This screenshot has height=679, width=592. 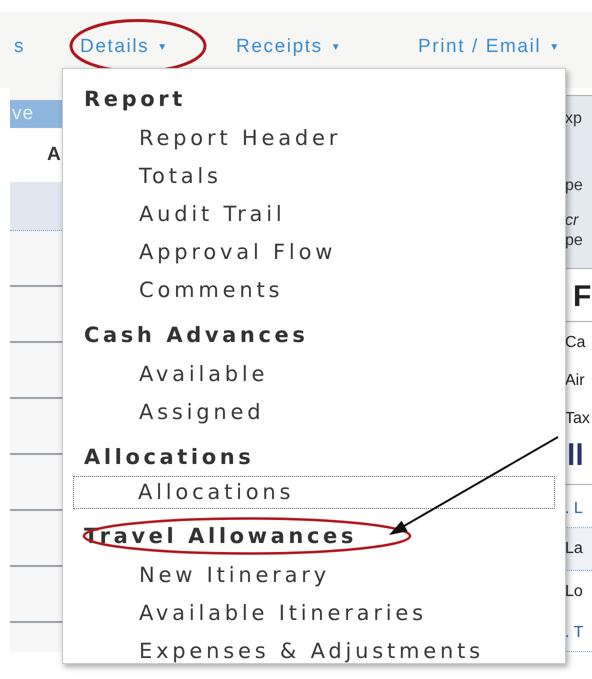 What do you see at coordinates (575, 381) in the screenshot?
I see `field-label: Air` at bounding box center [575, 381].